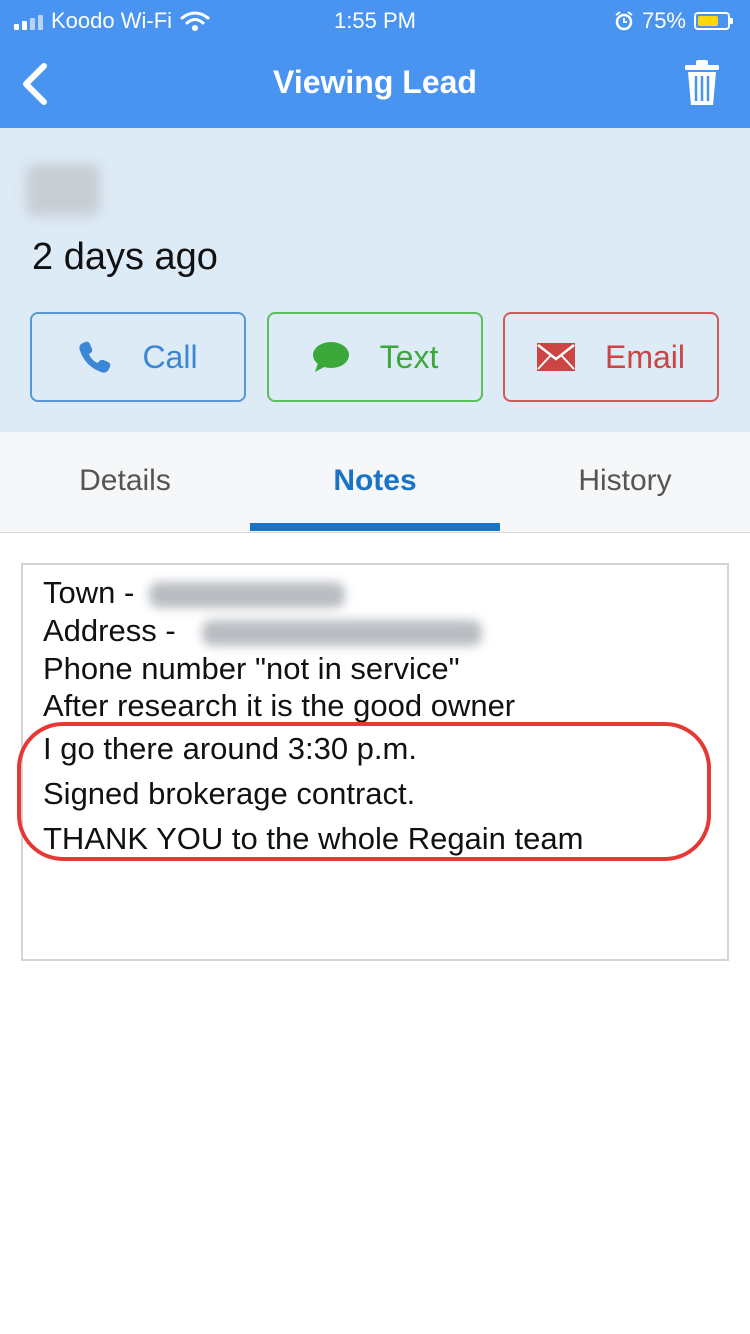 The image size is (750, 1334). What do you see at coordinates (125, 481) in the screenshot?
I see `tab-details: Details` at bounding box center [125, 481].